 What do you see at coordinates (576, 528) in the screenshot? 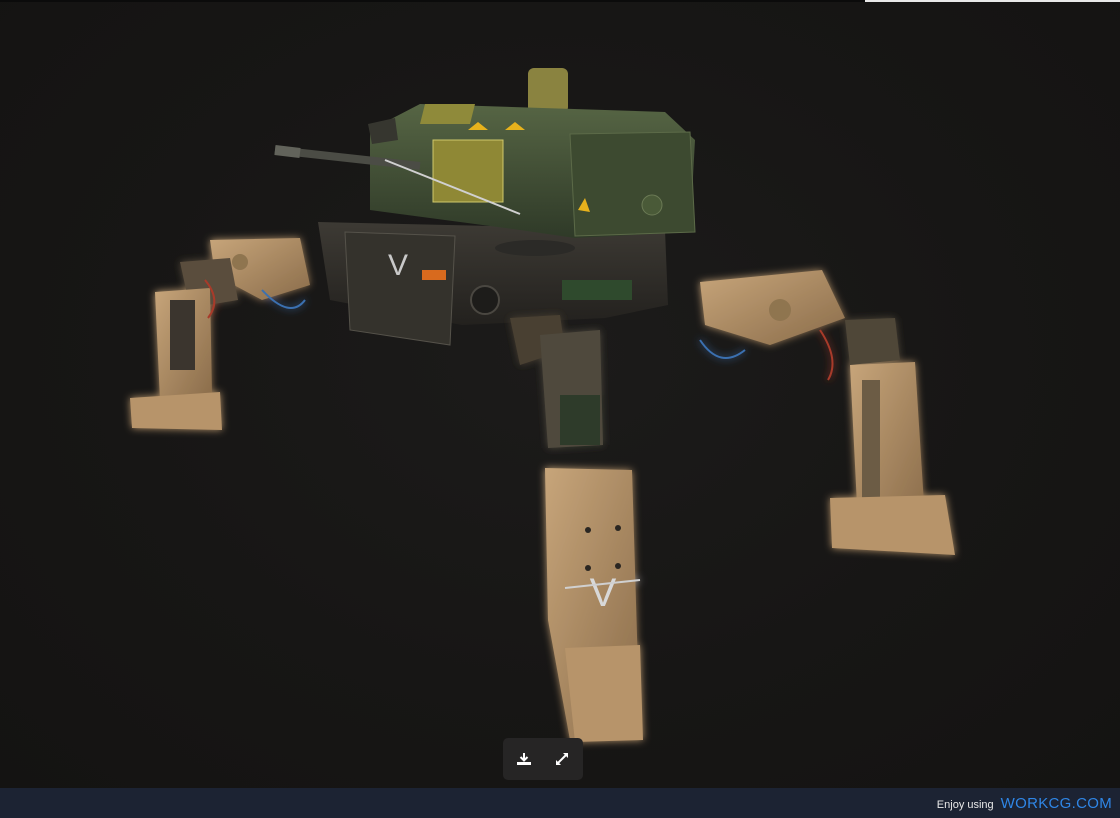
I see `mech-front-leg: V` at bounding box center [576, 528].